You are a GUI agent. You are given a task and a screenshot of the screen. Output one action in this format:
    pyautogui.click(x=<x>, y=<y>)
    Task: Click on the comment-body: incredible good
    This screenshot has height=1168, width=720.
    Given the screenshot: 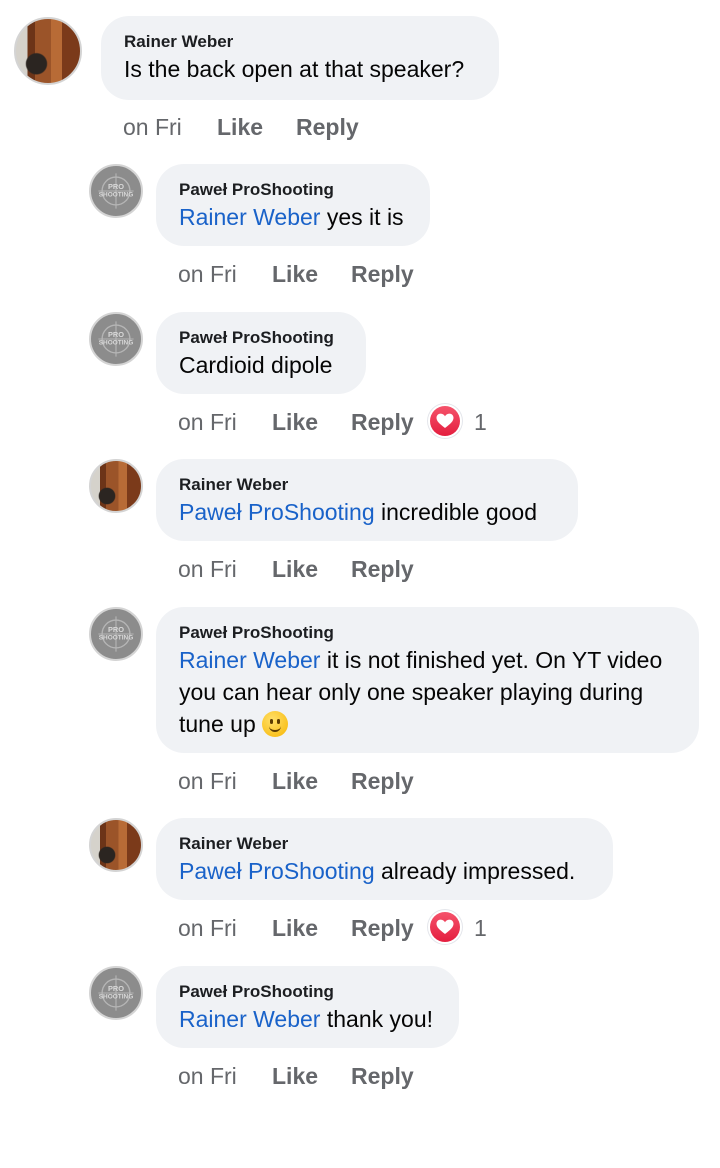 What is the action you would take?
    pyautogui.click(x=456, y=512)
    